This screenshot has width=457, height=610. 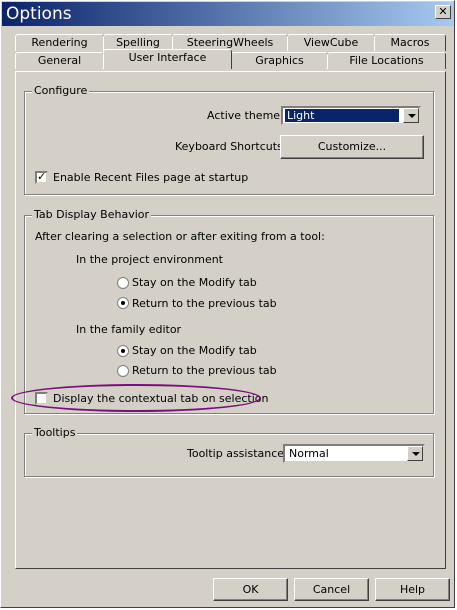 I want to click on close-button: ✕, so click(x=443, y=12).